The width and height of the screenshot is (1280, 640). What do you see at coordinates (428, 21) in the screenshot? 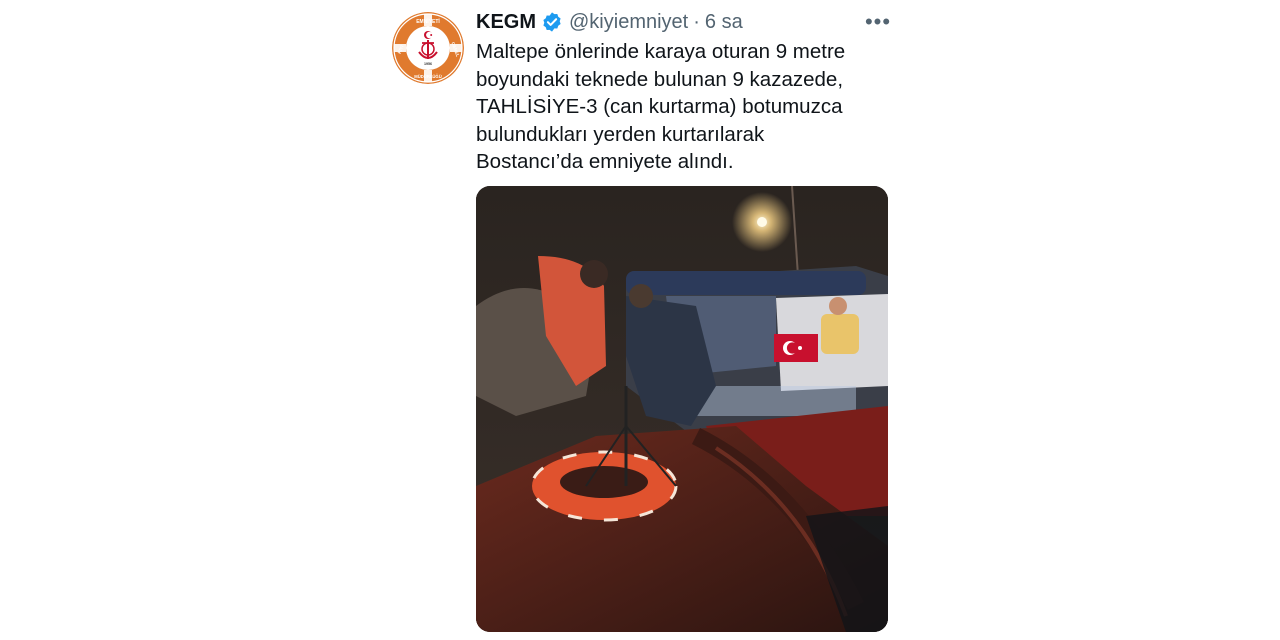
I see `logo-text-top: EMNİYETİ` at bounding box center [428, 21].